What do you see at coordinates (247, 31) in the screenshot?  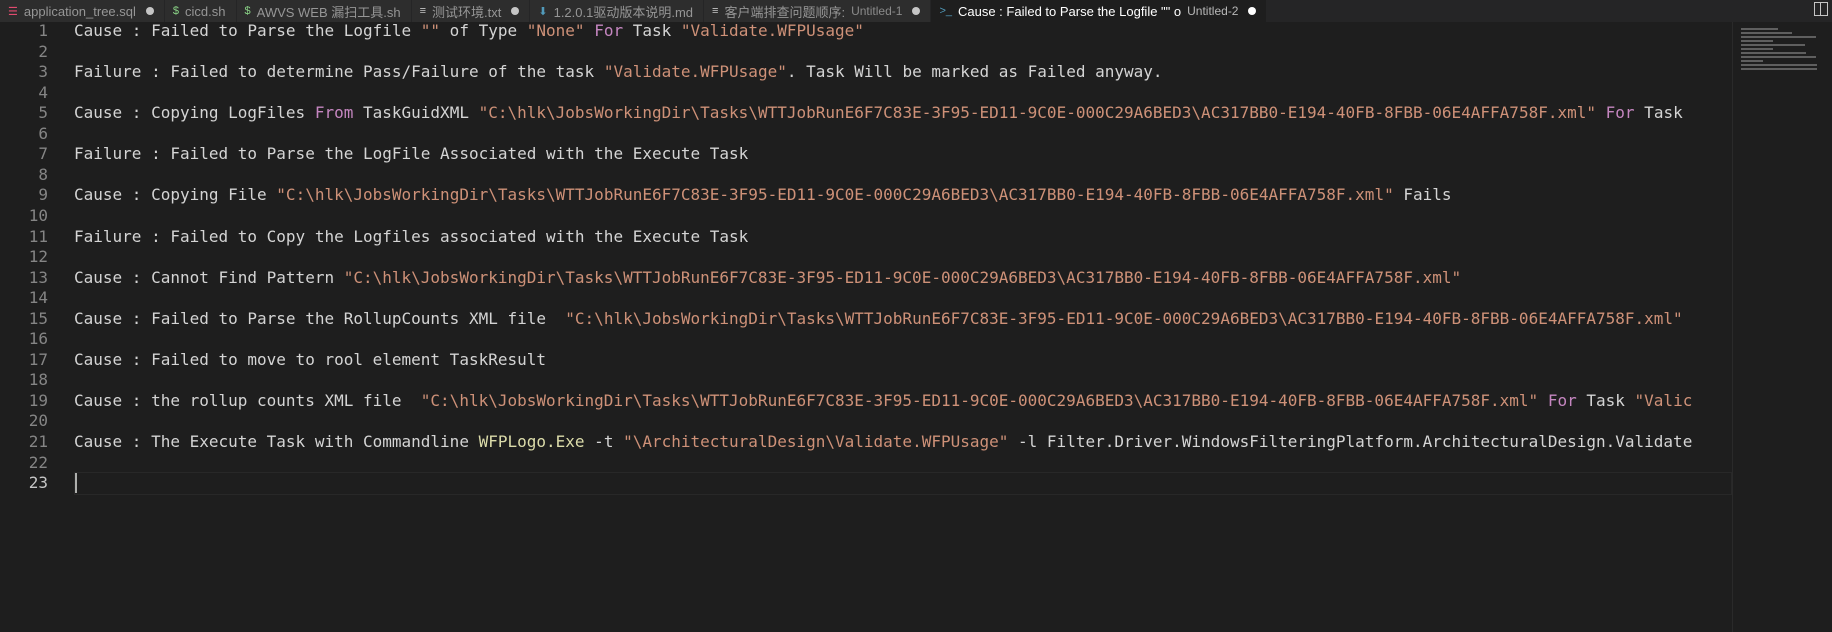 I see `text-token: Cause : Failed to Parse the Logfile` at bounding box center [247, 31].